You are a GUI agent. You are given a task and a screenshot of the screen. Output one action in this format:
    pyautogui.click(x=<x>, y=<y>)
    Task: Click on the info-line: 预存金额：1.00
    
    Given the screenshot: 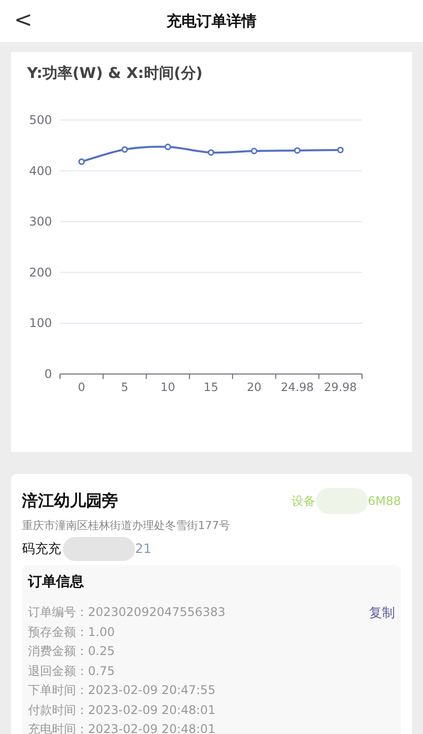 What is the action you would take?
    pyautogui.click(x=71, y=632)
    